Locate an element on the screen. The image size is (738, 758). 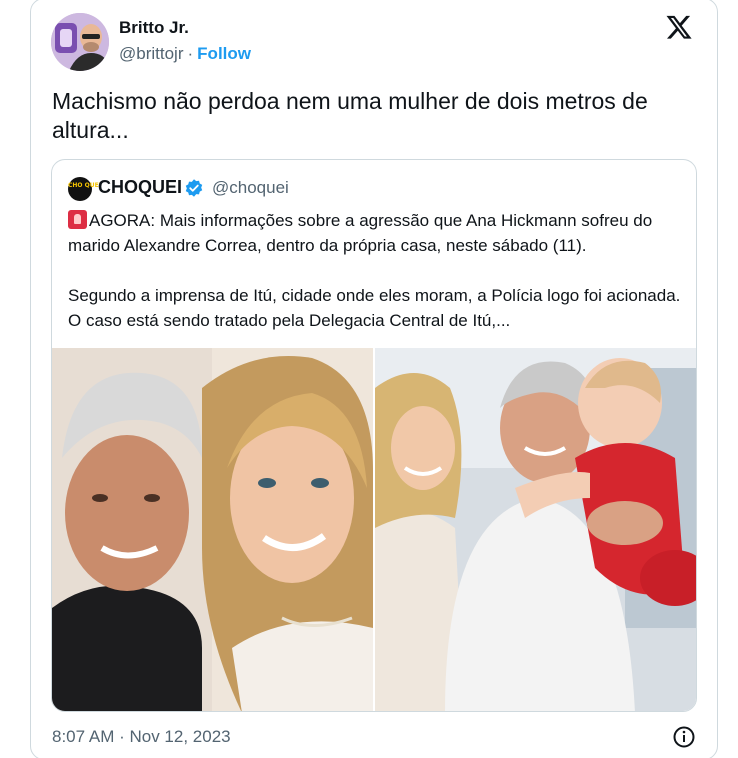
author-handle: @brittojr is located at coordinates (151, 53).